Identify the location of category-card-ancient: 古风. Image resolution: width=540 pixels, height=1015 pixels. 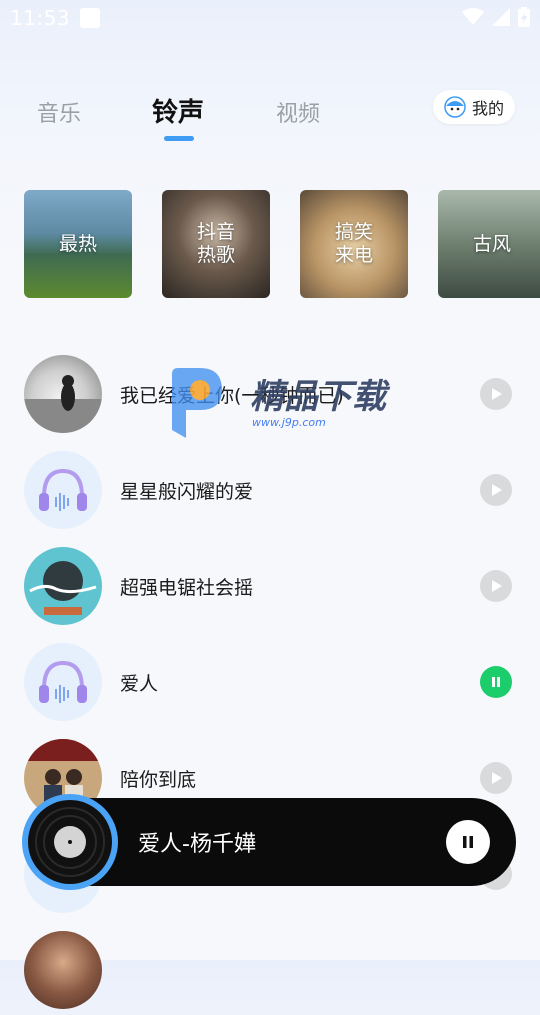
(489, 244).